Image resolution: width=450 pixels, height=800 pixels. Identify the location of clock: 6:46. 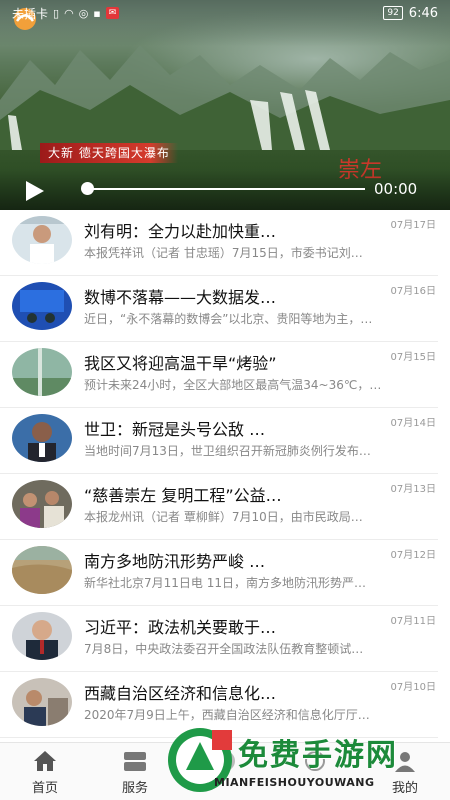
(423, 13).